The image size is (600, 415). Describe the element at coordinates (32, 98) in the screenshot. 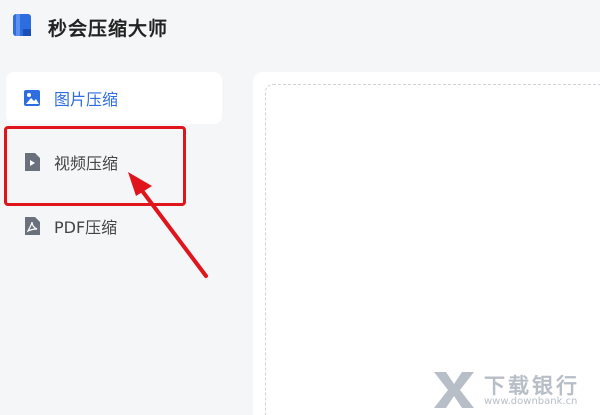

I see `image-icon` at that location.